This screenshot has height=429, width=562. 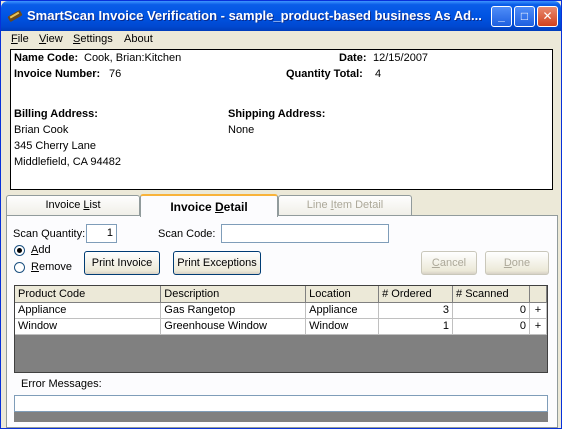 I want to click on name-code-value: Cook, Brian:Kitchen, so click(x=133, y=58).